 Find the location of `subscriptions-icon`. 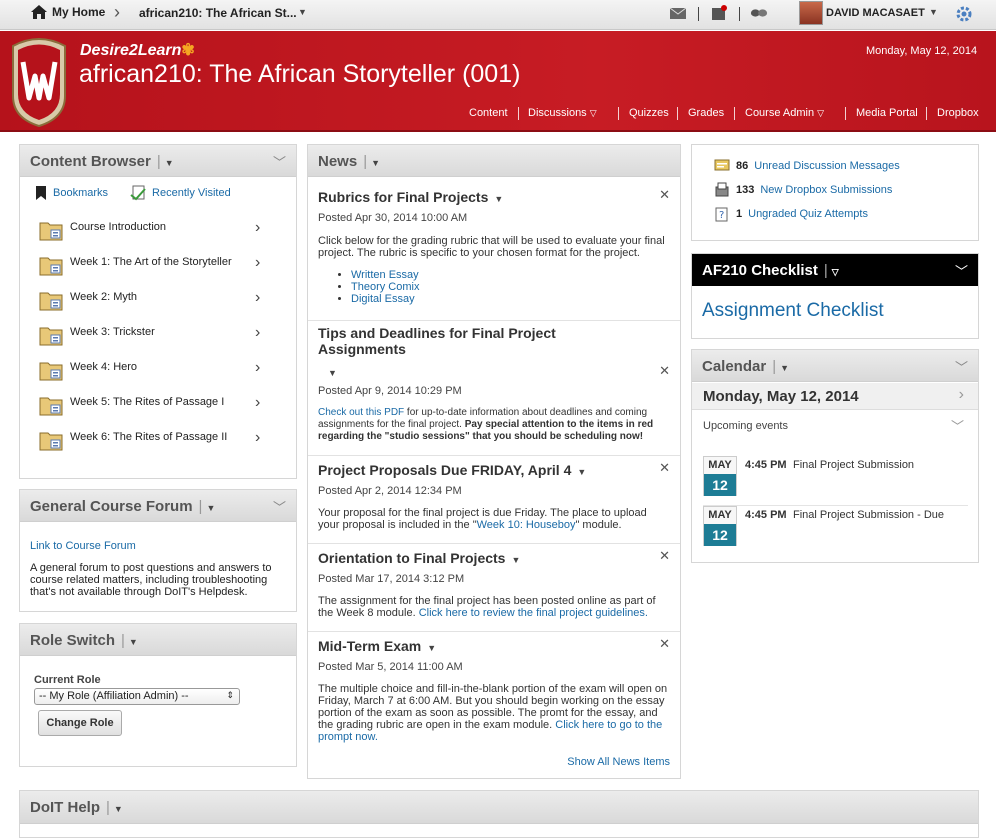

subscriptions-icon is located at coordinates (759, 13).